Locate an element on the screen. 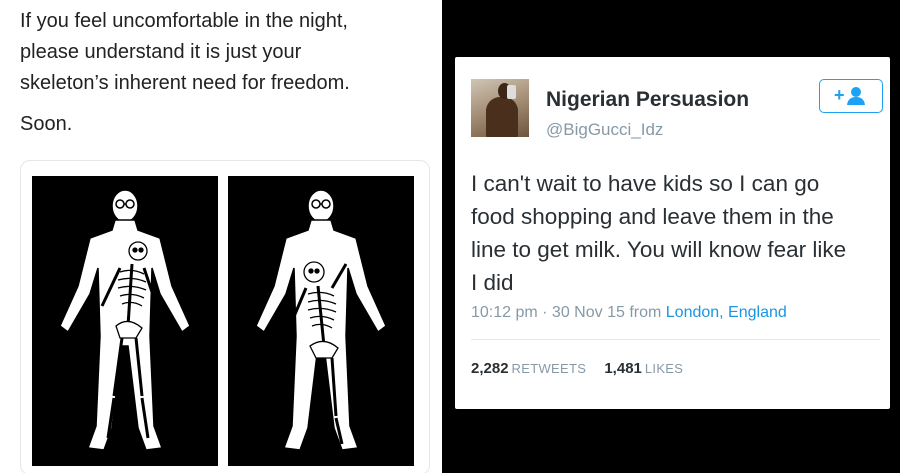 The image size is (900, 473). tweet-text-line: food shopping and leave them in the is located at coordinates (652, 216).